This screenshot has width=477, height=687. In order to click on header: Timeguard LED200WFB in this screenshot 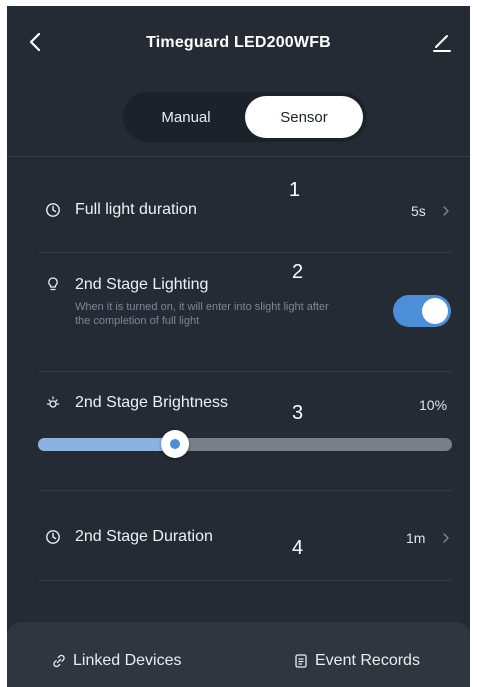, I will do `click(238, 48)`.